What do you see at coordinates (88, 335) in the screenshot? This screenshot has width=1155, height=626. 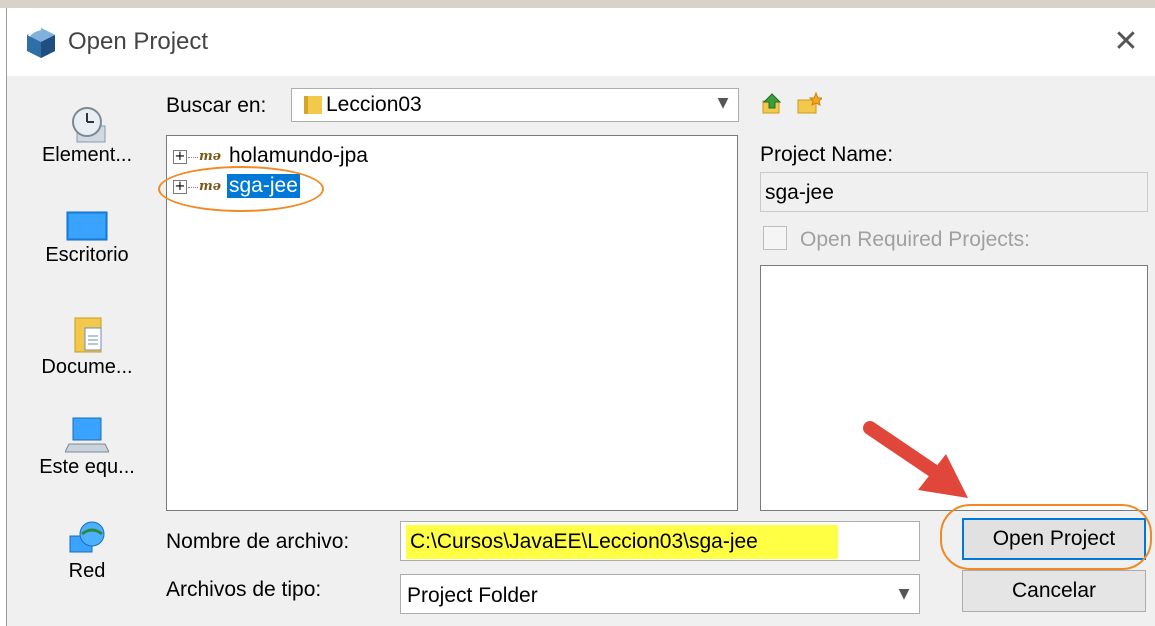 I see `documents-icon` at bounding box center [88, 335].